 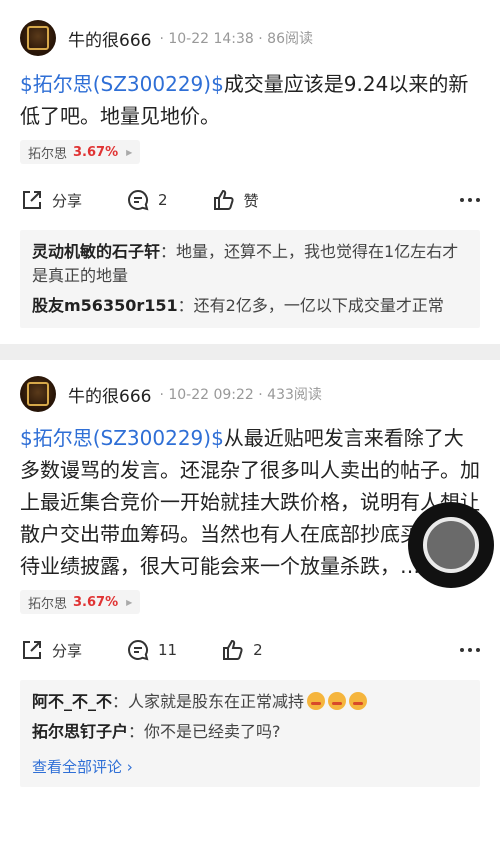 I want to click on comment-count: 11, so click(x=168, y=650).